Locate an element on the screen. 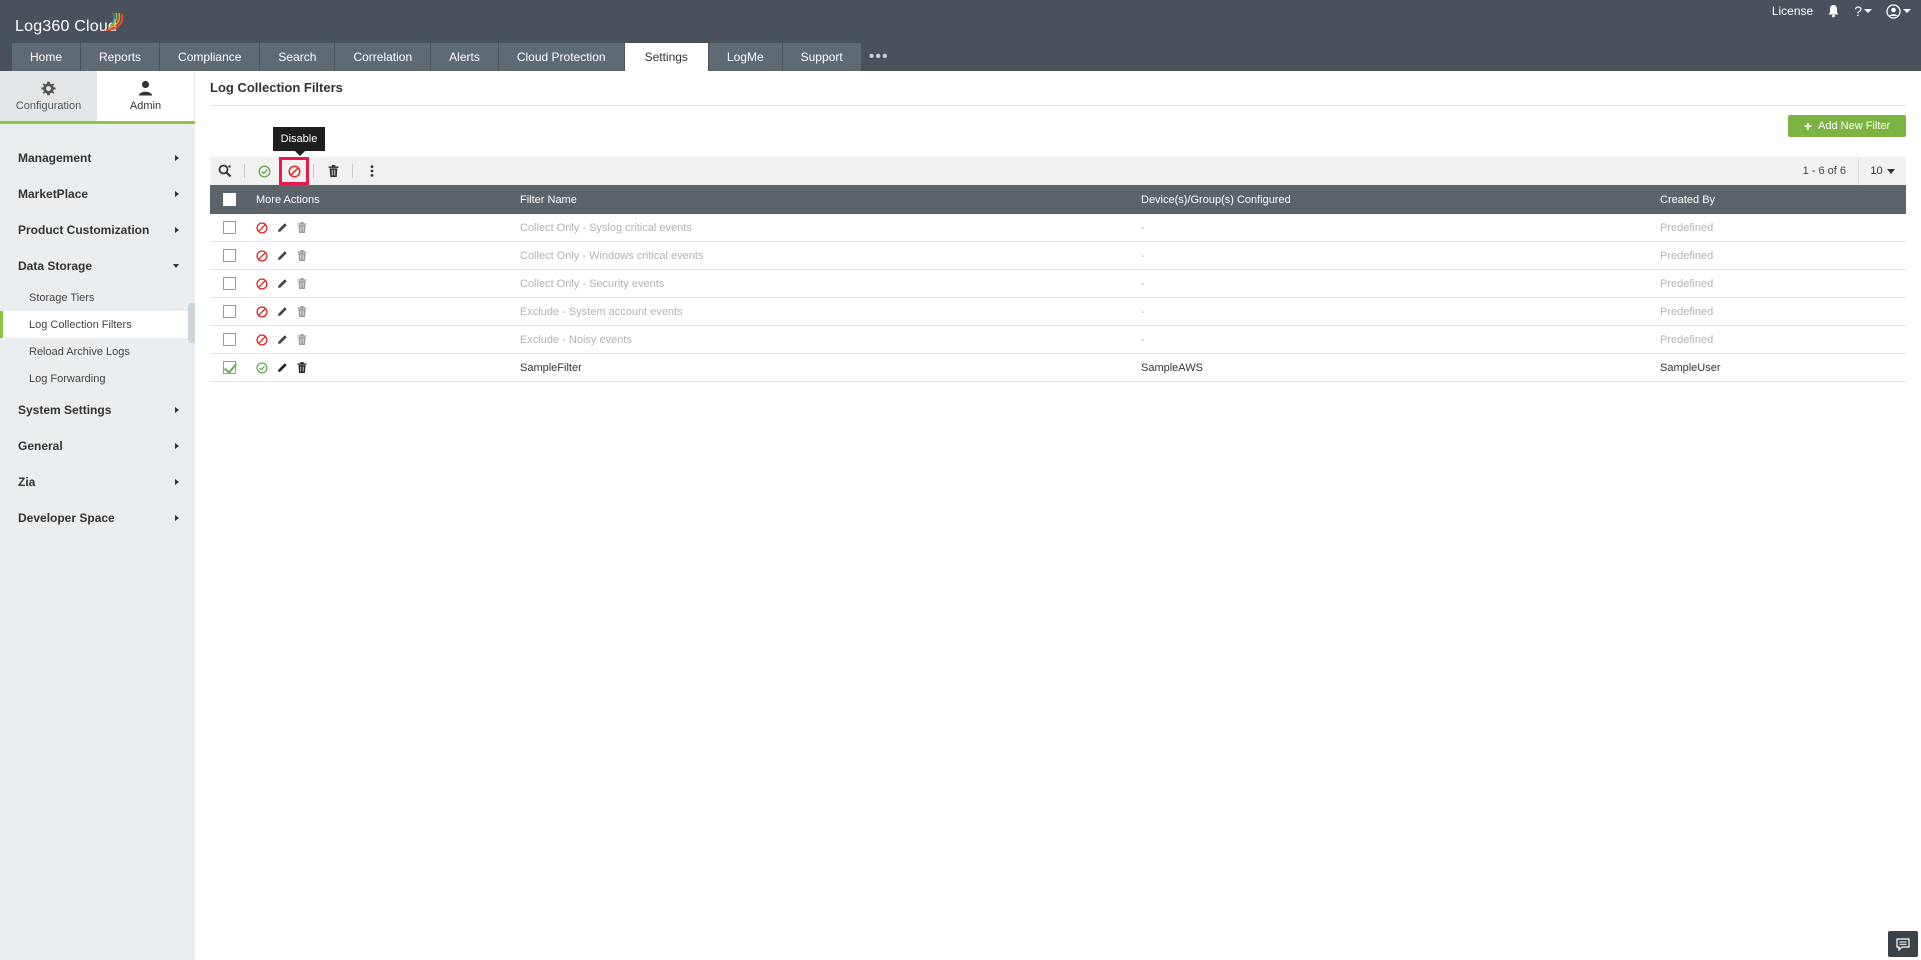 This screenshot has width=1921, height=960. question-icon: ? is located at coordinates (1858, 11).